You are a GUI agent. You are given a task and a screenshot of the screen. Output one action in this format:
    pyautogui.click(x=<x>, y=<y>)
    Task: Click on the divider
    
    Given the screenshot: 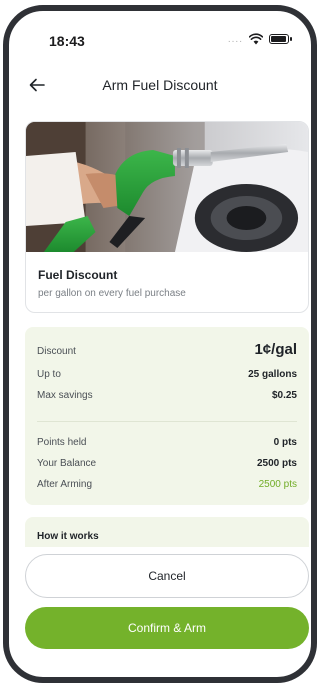 What is the action you would take?
    pyautogui.click(x=167, y=421)
    